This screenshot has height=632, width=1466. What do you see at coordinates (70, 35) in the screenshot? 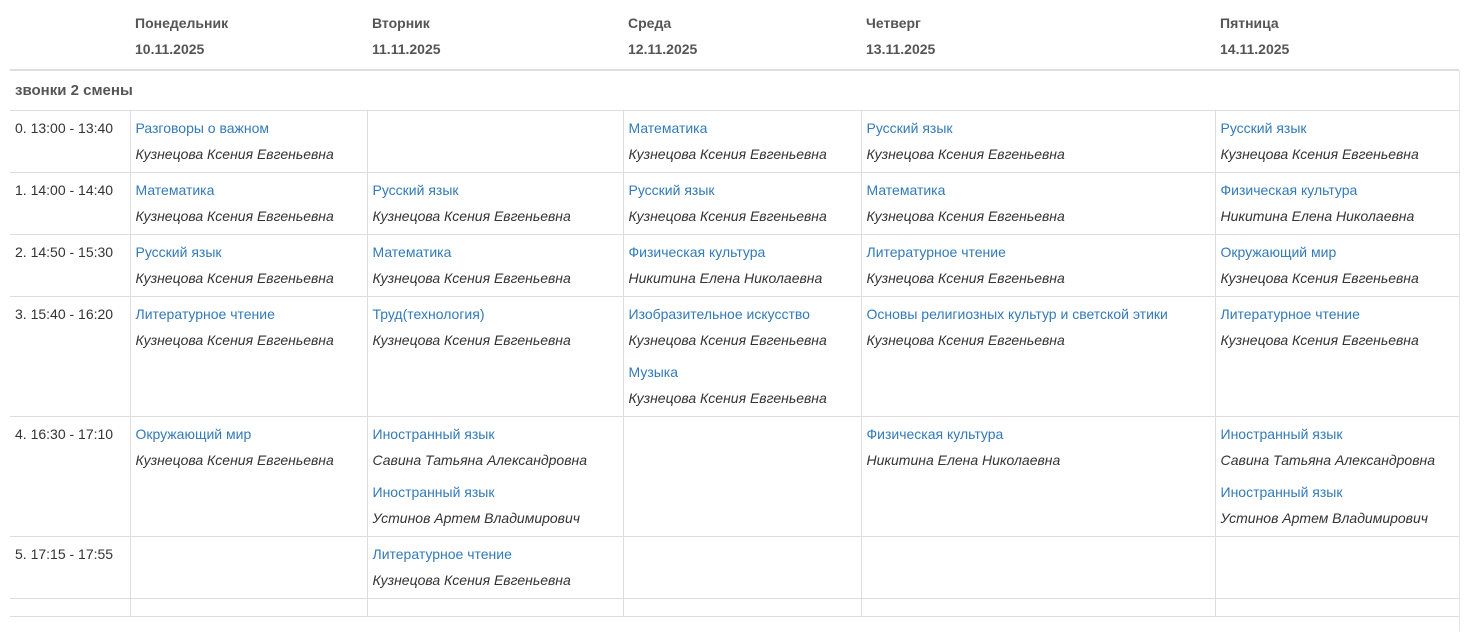
I see `time-header-cell` at bounding box center [70, 35].